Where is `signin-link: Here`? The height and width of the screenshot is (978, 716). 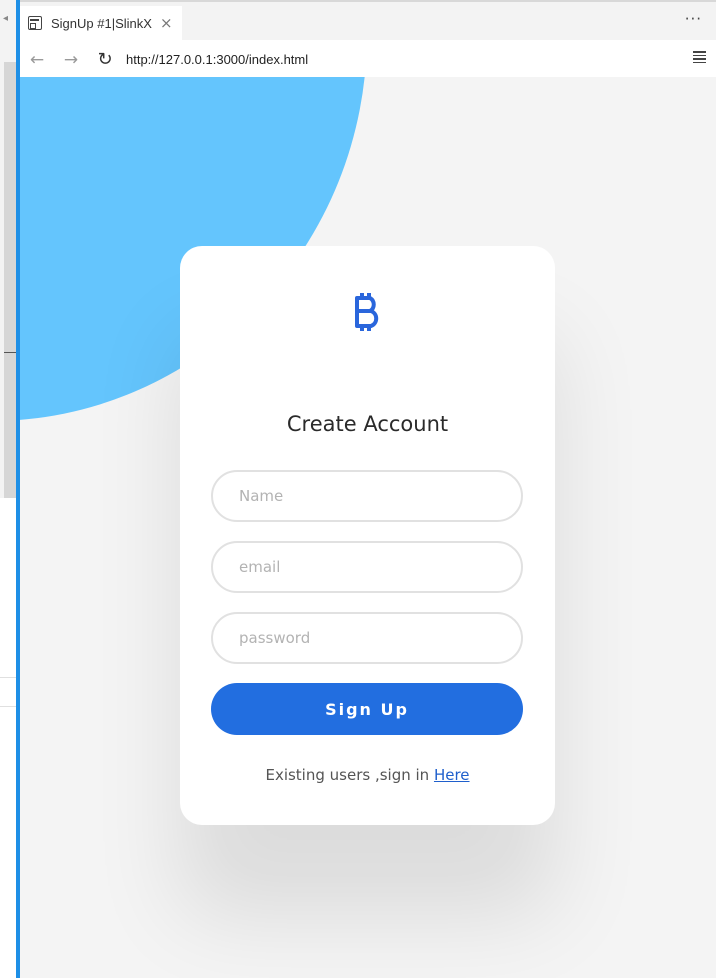
signin-link: Here is located at coordinates (452, 775).